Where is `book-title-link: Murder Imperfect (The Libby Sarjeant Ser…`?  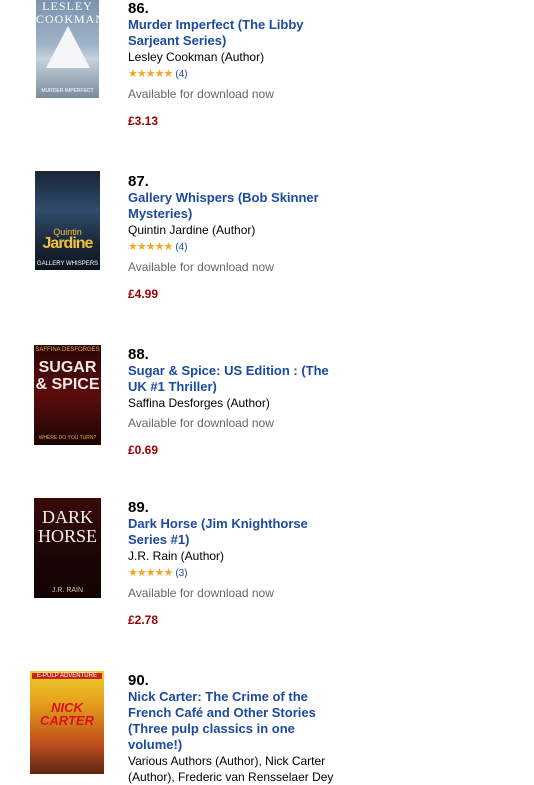 book-title-link: Murder Imperfect (The Libby Sarjeant Ser… is located at coordinates (235, 33).